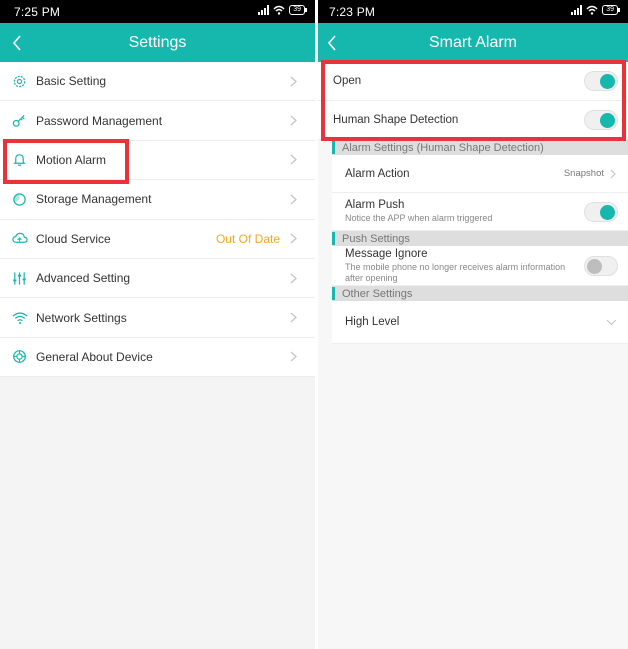  What do you see at coordinates (386, 253) in the screenshot?
I see `message-ignore-label: Message Ignore` at bounding box center [386, 253].